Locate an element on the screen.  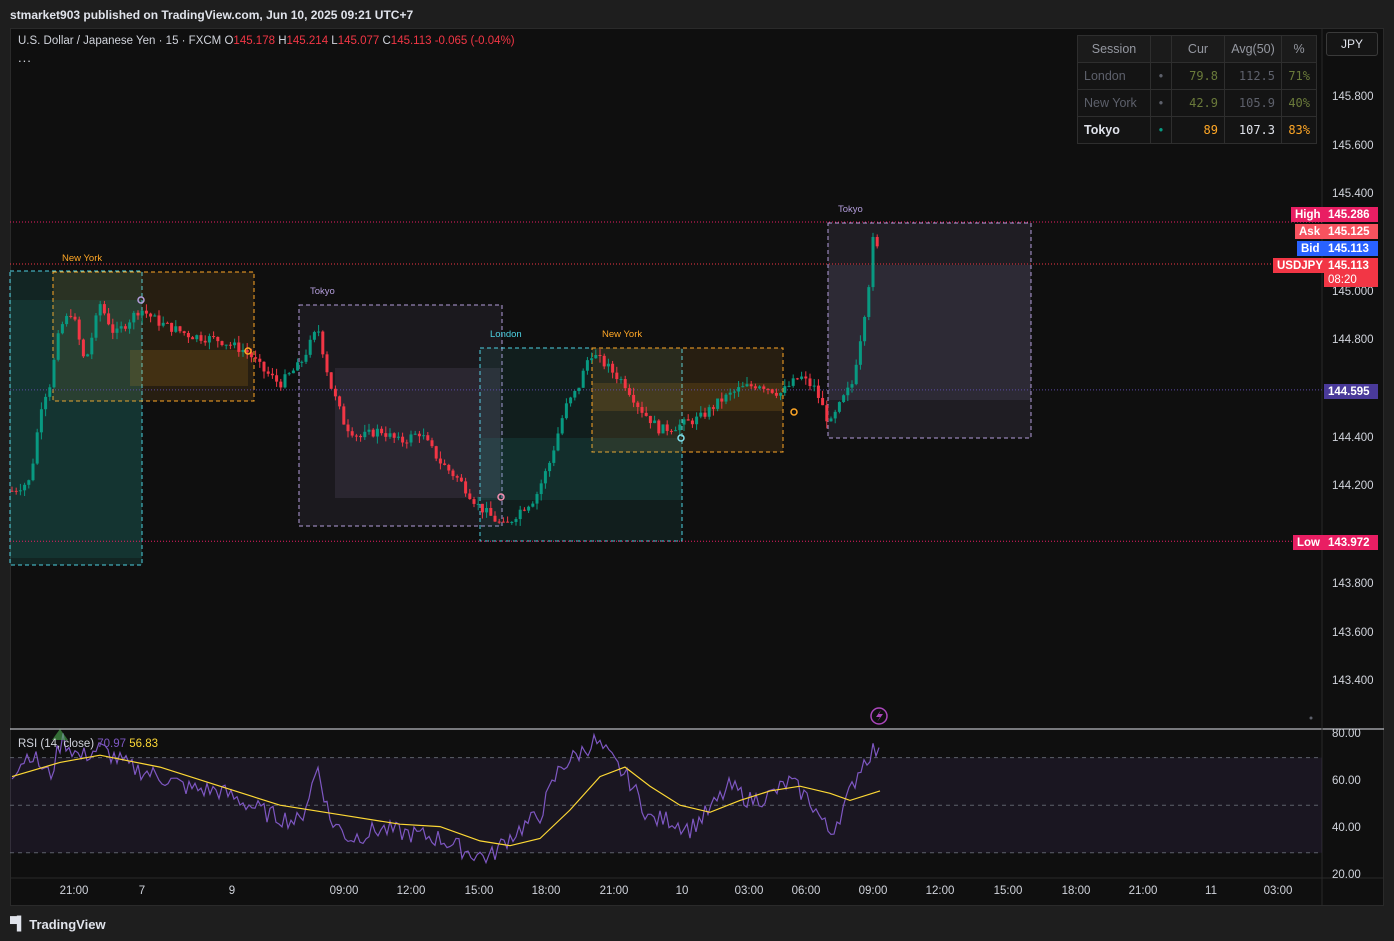
session-avg: 112.5 is located at coordinates (1253, 76).